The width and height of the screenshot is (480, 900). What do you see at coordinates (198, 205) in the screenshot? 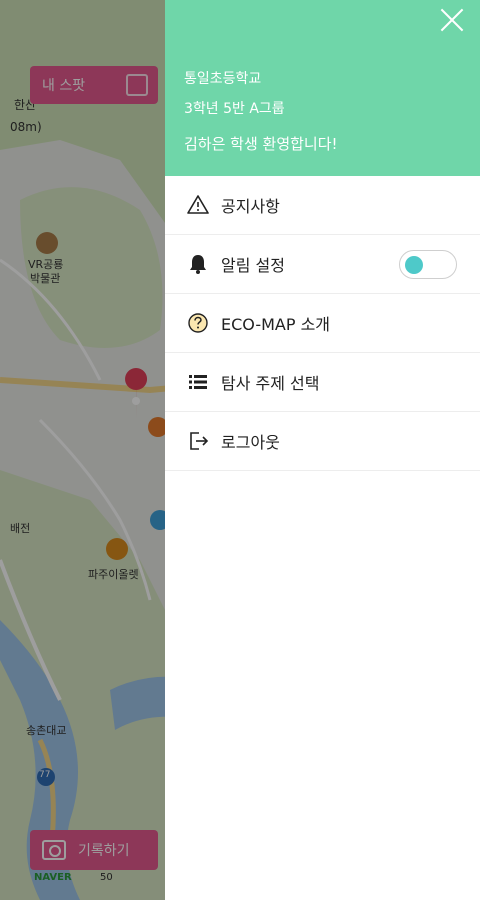
I see `warning-triangle-icon` at bounding box center [198, 205].